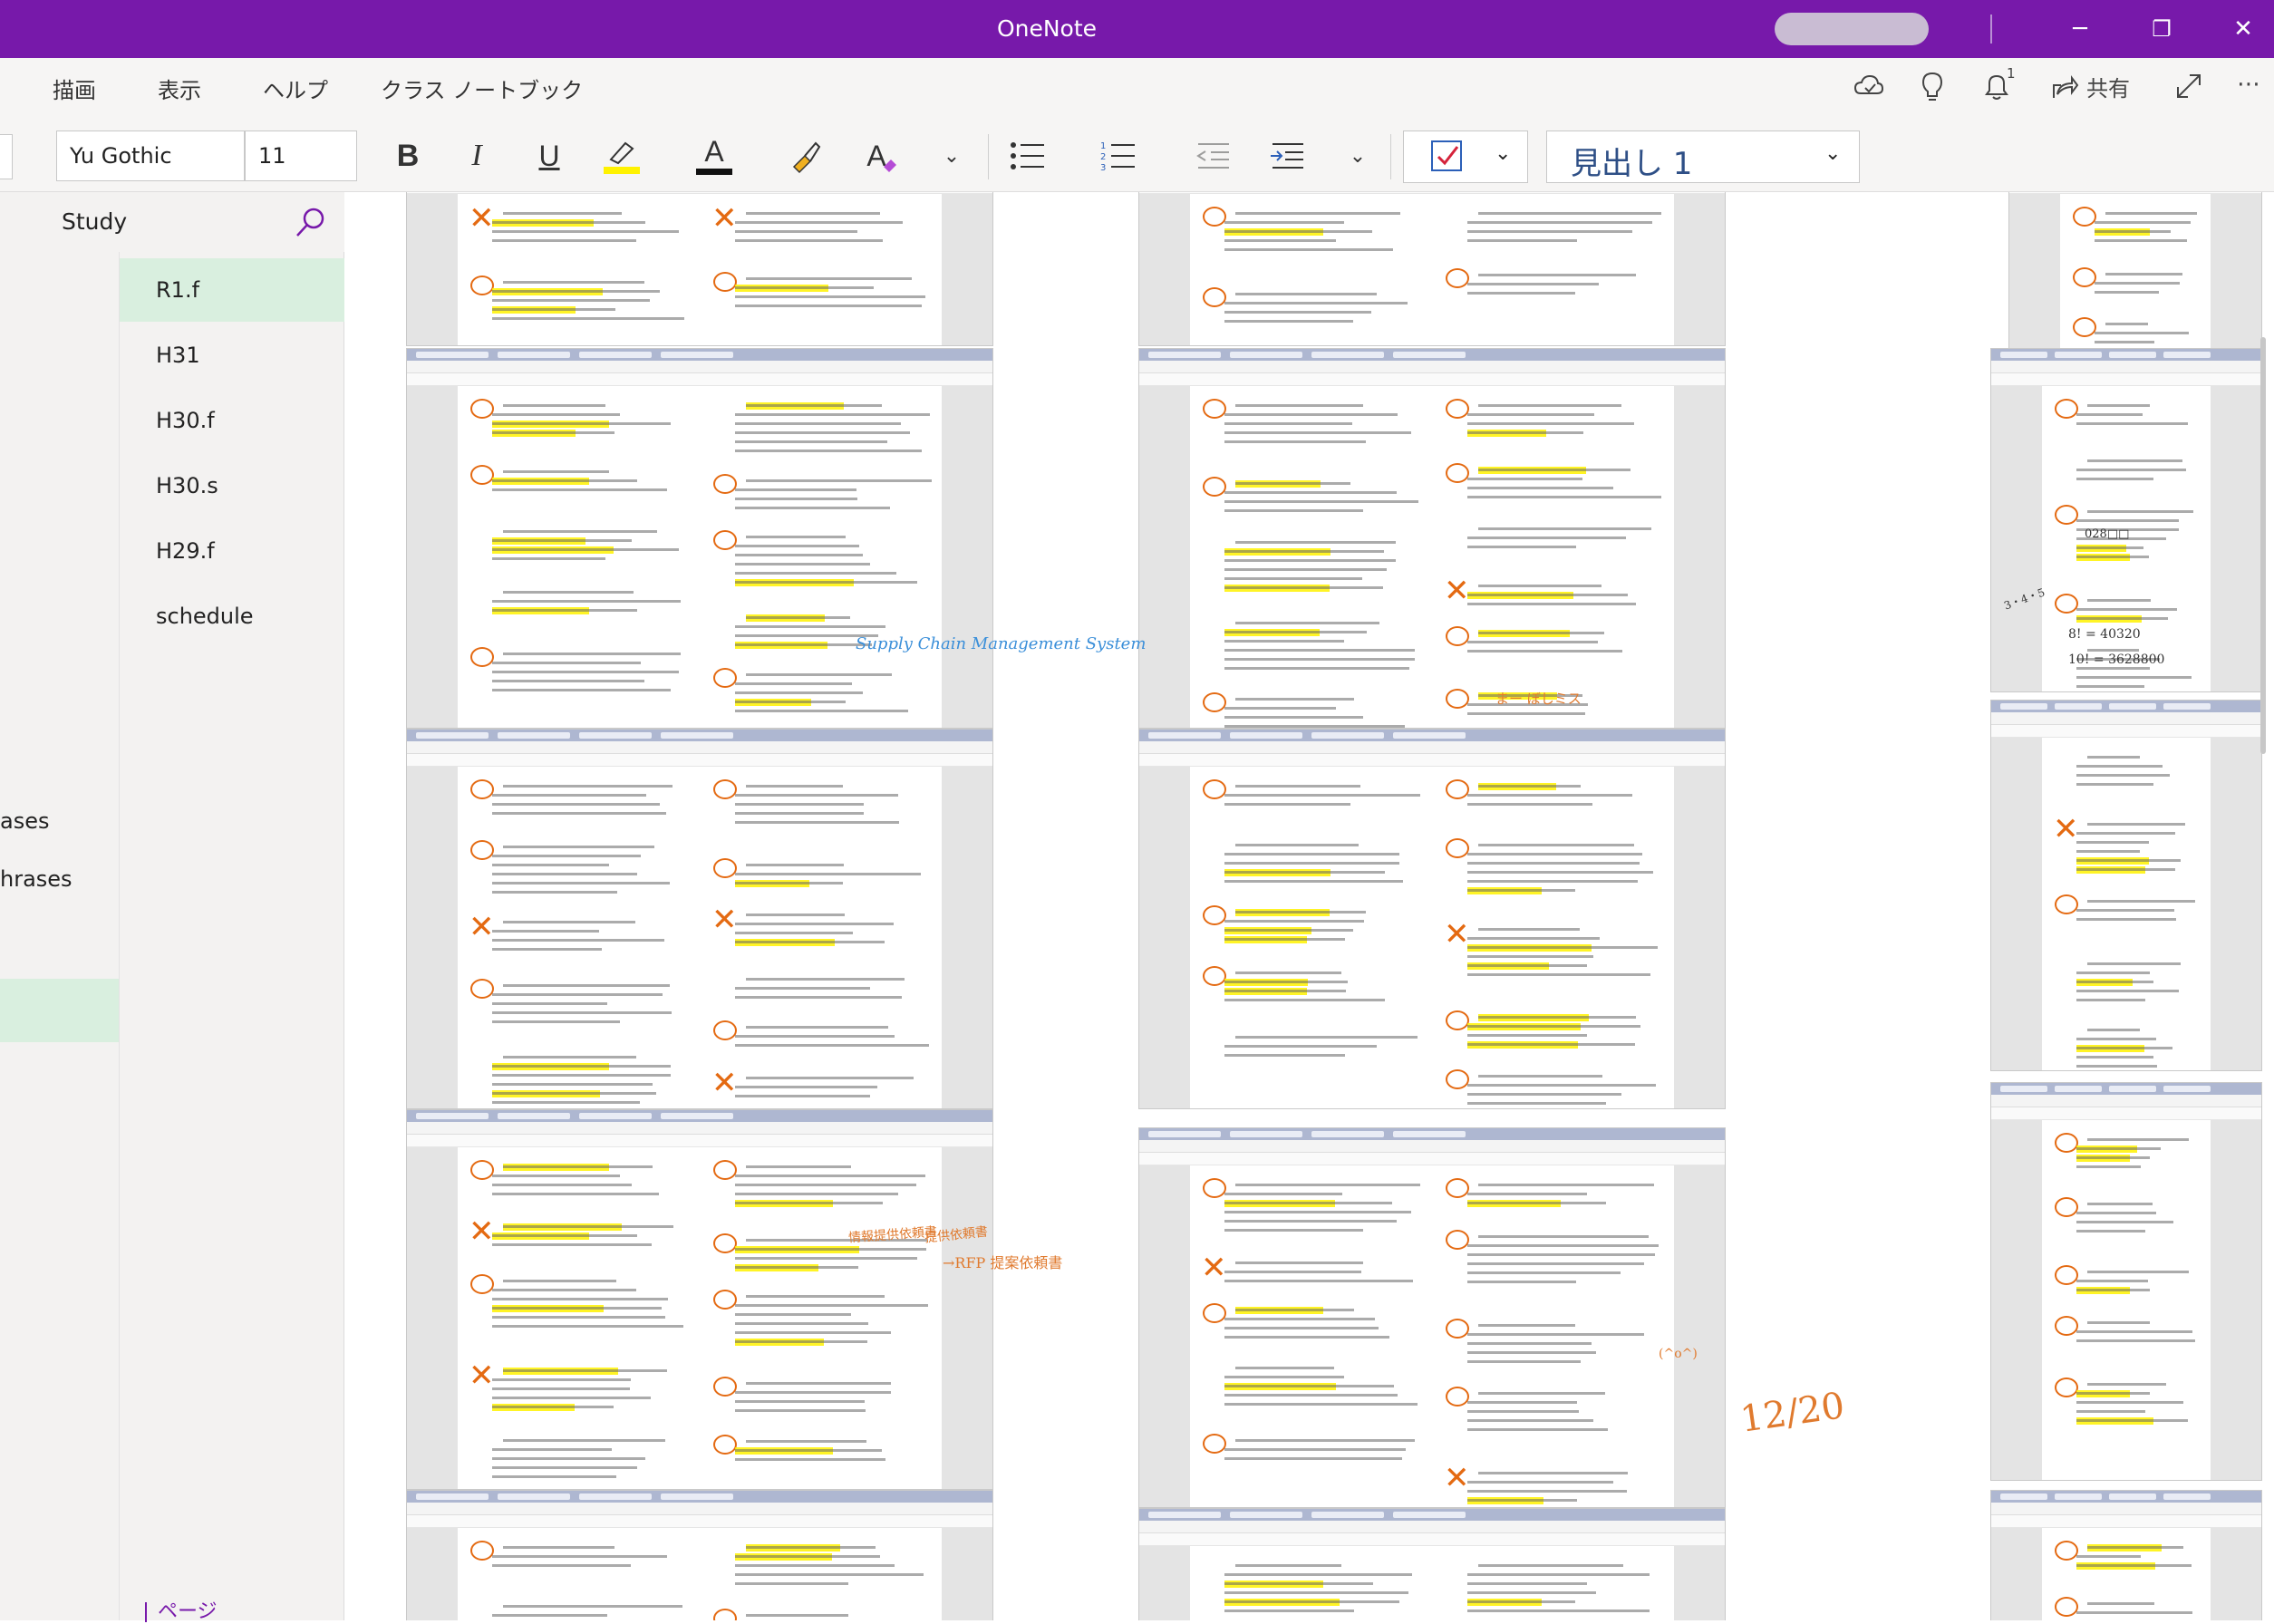 The width and height of the screenshot is (2274, 1624). What do you see at coordinates (1538, 699) in the screenshot?
I see `handwritten-note: まー ぼしミス` at bounding box center [1538, 699].